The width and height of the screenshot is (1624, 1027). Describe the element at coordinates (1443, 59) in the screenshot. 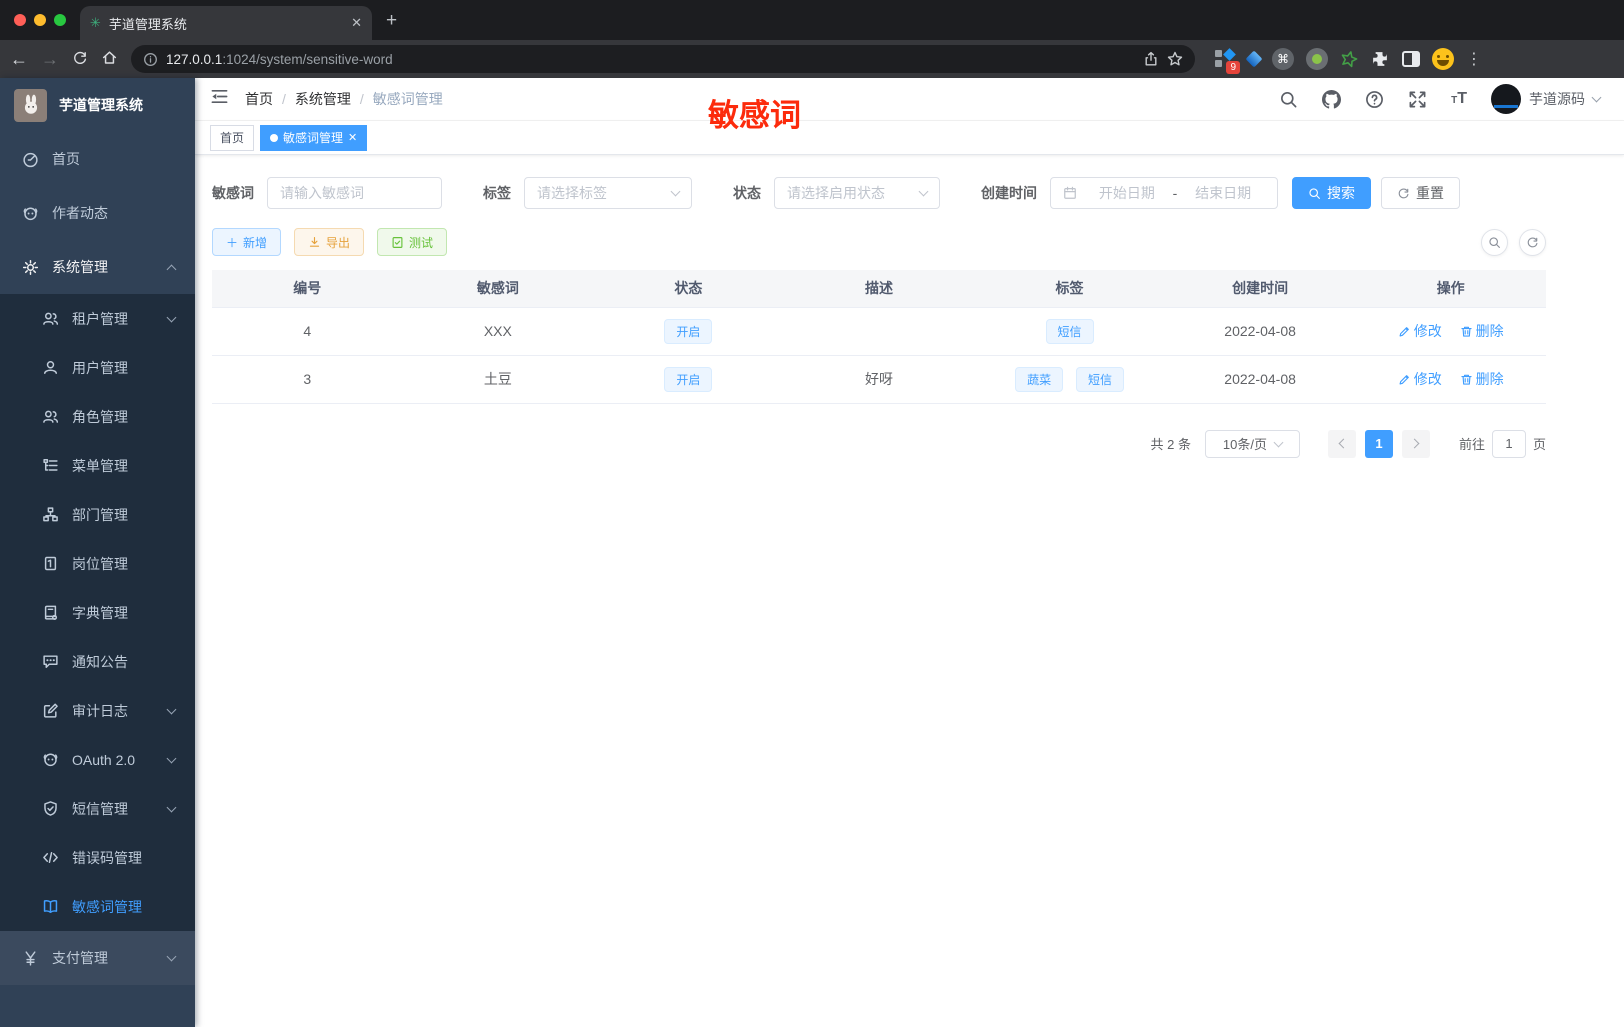

I see `profile-avatar-icon` at that location.